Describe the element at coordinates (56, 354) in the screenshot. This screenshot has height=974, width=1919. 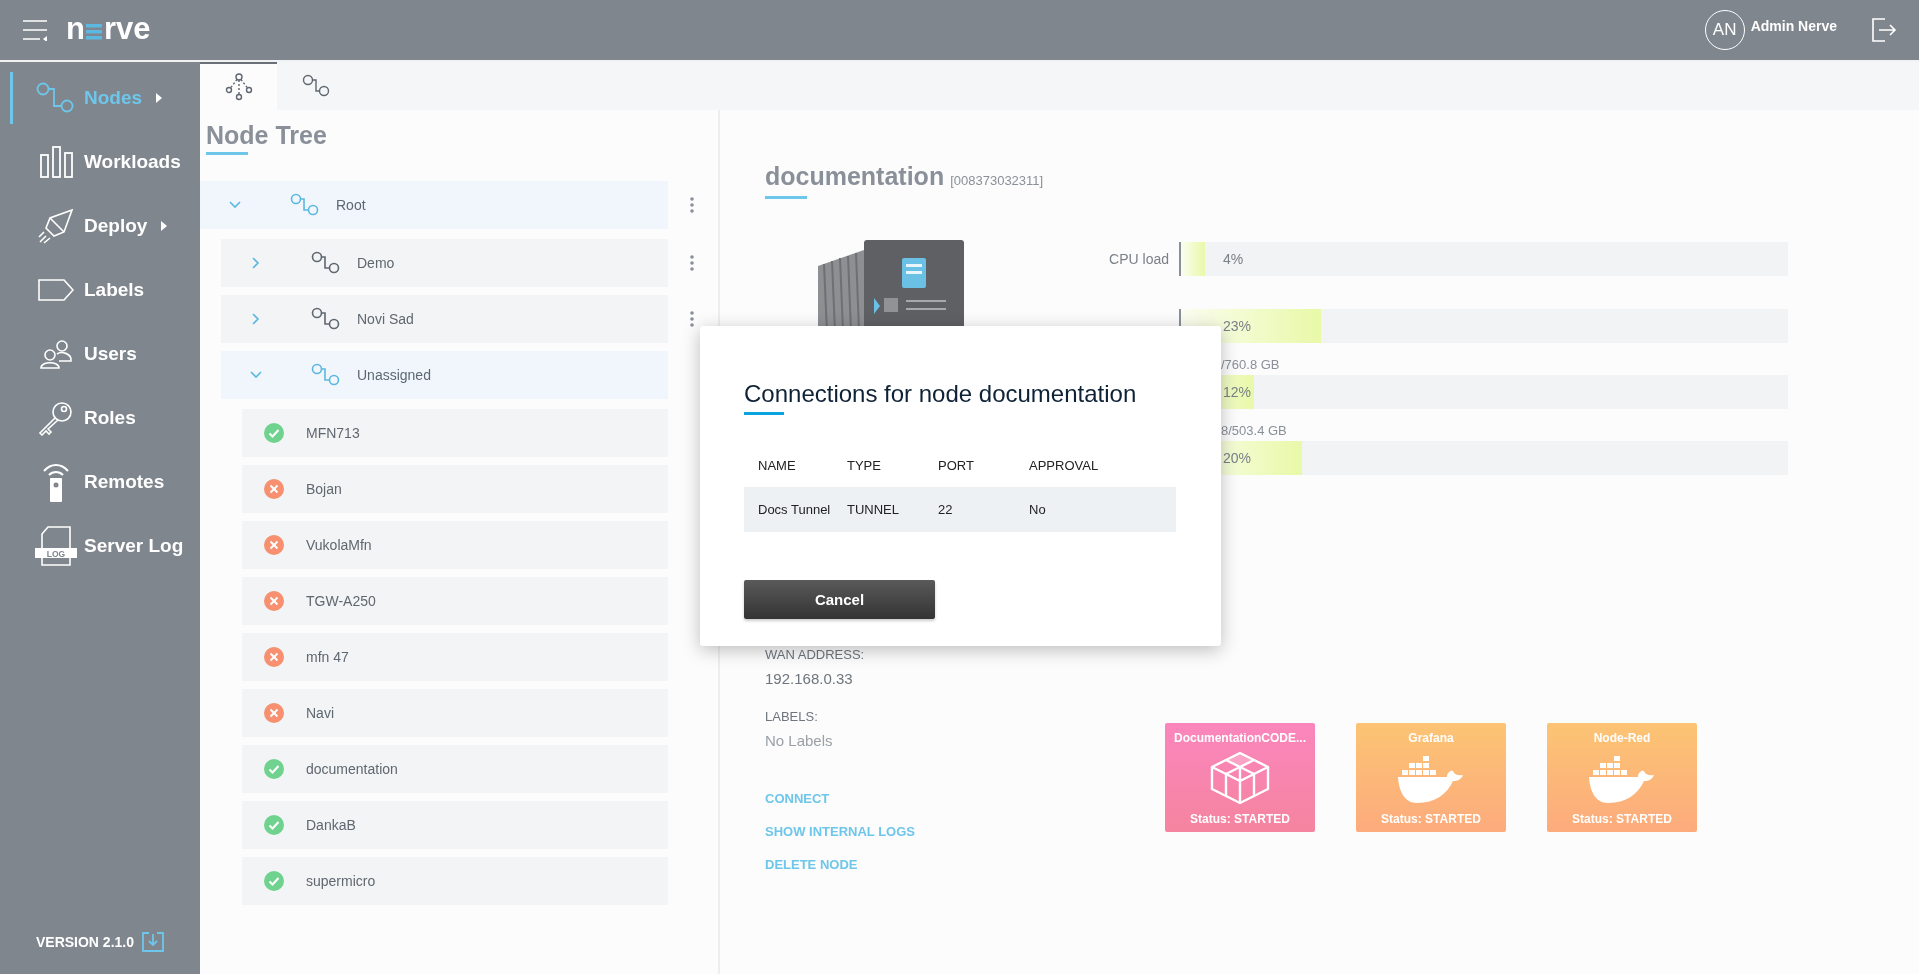
I see `users-icon` at that location.